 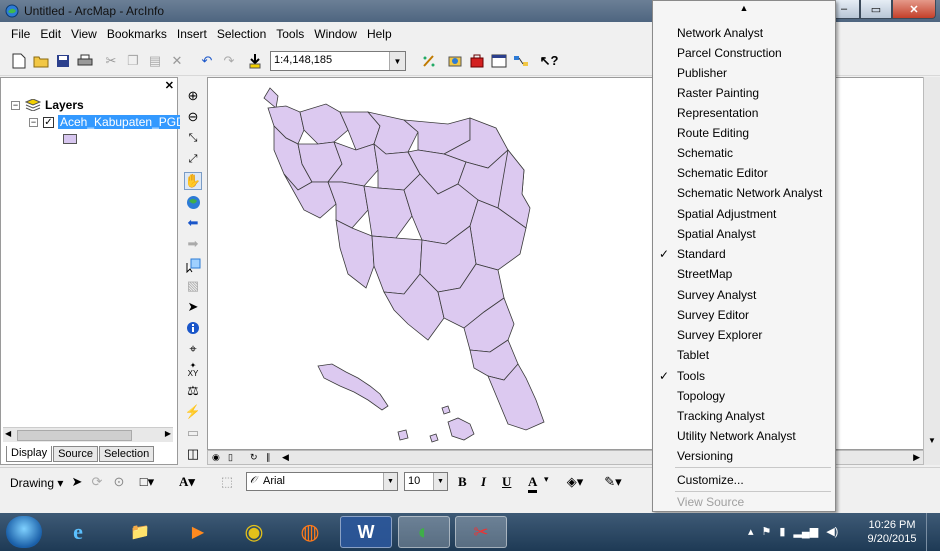 What do you see at coordinates (36, 483) in the screenshot?
I see `drawing-menu: Drawing ▾` at bounding box center [36, 483].